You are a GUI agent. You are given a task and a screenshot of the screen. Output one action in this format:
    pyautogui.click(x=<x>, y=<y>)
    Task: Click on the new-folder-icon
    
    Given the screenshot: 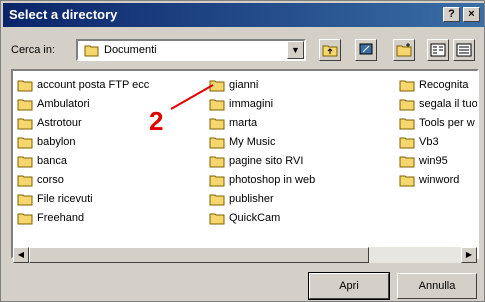 What is the action you would take?
    pyautogui.click(x=404, y=50)
    